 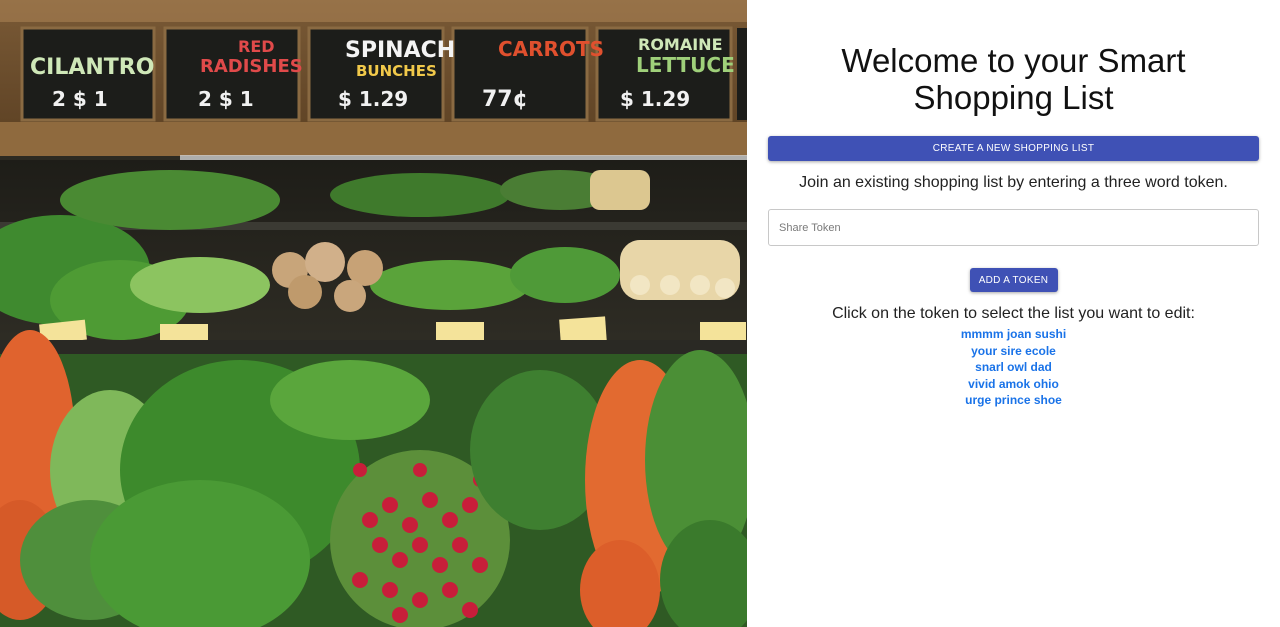 What do you see at coordinates (551, 49) in the screenshot?
I see `sign-carrots-name: CARROTS` at bounding box center [551, 49].